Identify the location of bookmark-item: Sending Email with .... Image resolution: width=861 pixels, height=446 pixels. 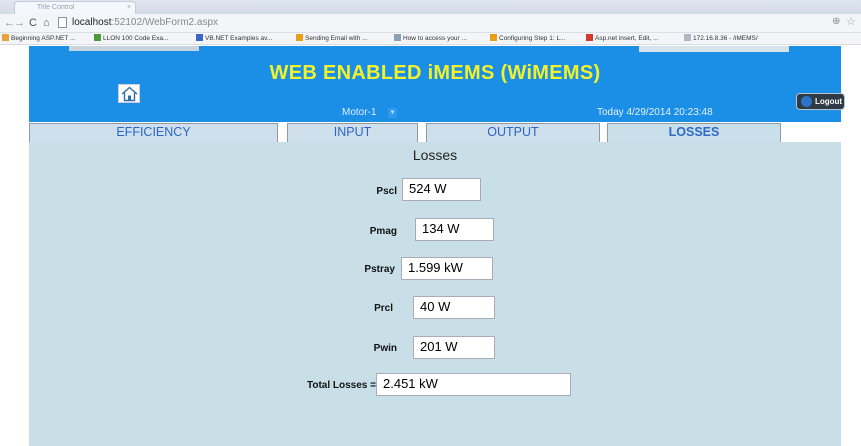
(332, 39).